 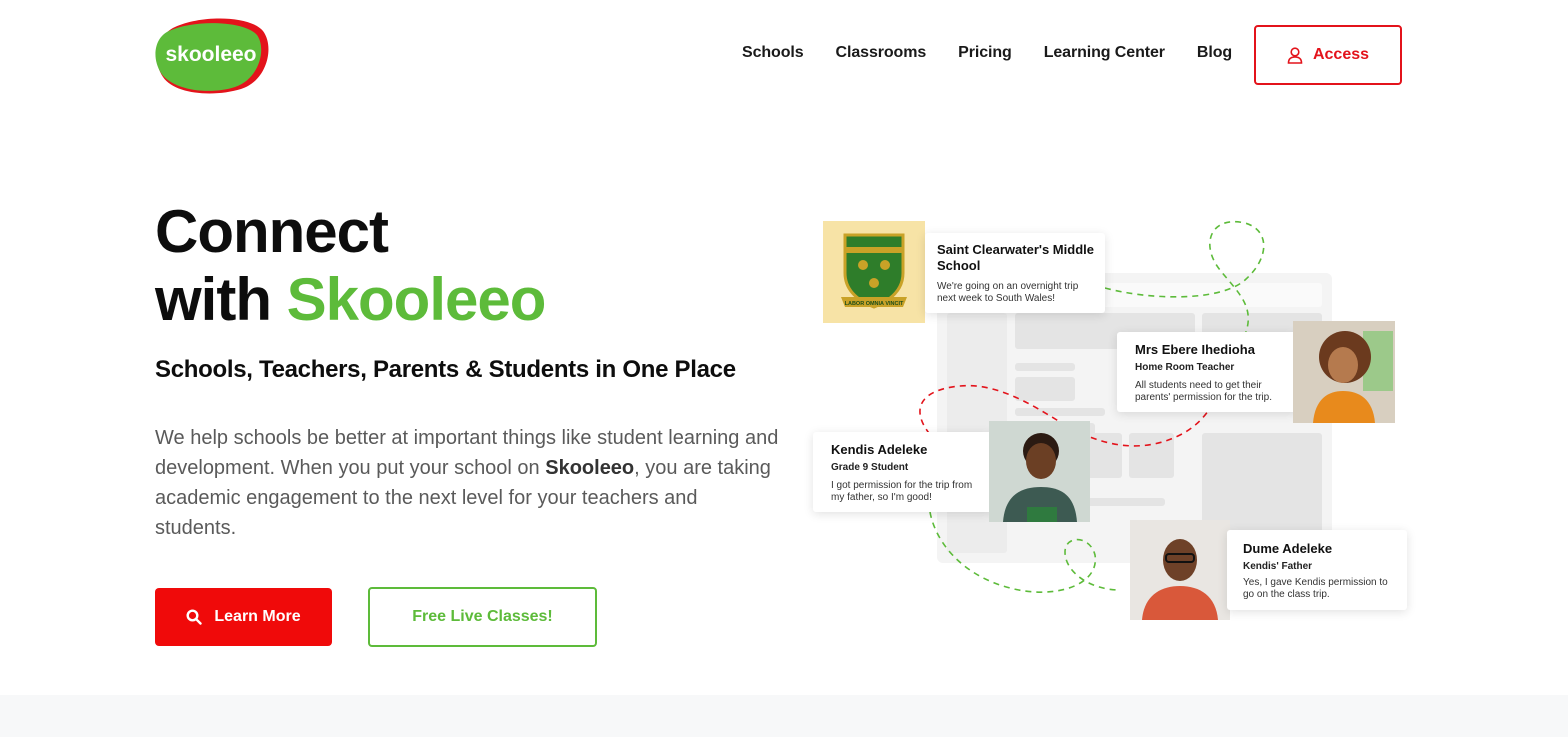 What do you see at coordinates (985, 53) in the screenshot?
I see `nav-pricing: Pricing` at bounding box center [985, 53].